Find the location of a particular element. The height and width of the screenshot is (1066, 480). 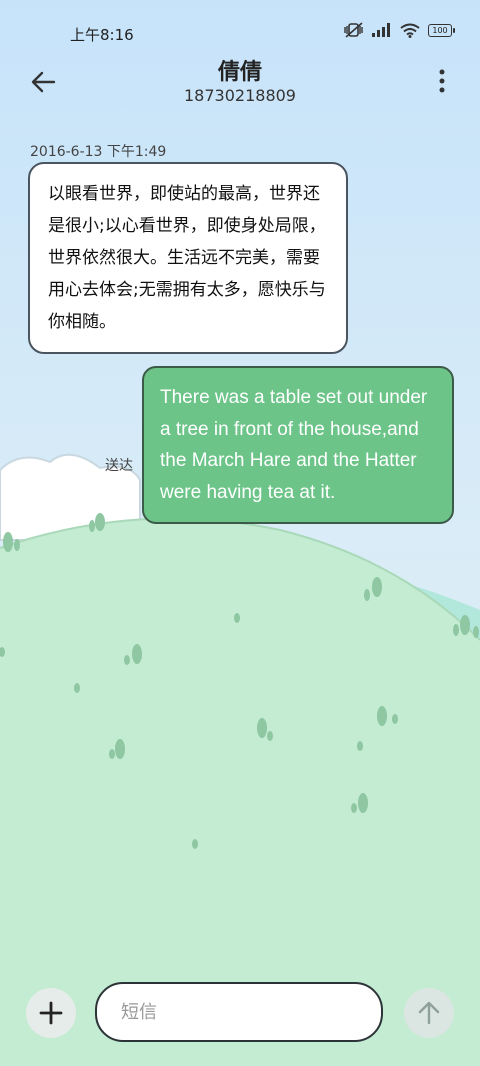

wifi-icon is located at coordinates (410, 30).